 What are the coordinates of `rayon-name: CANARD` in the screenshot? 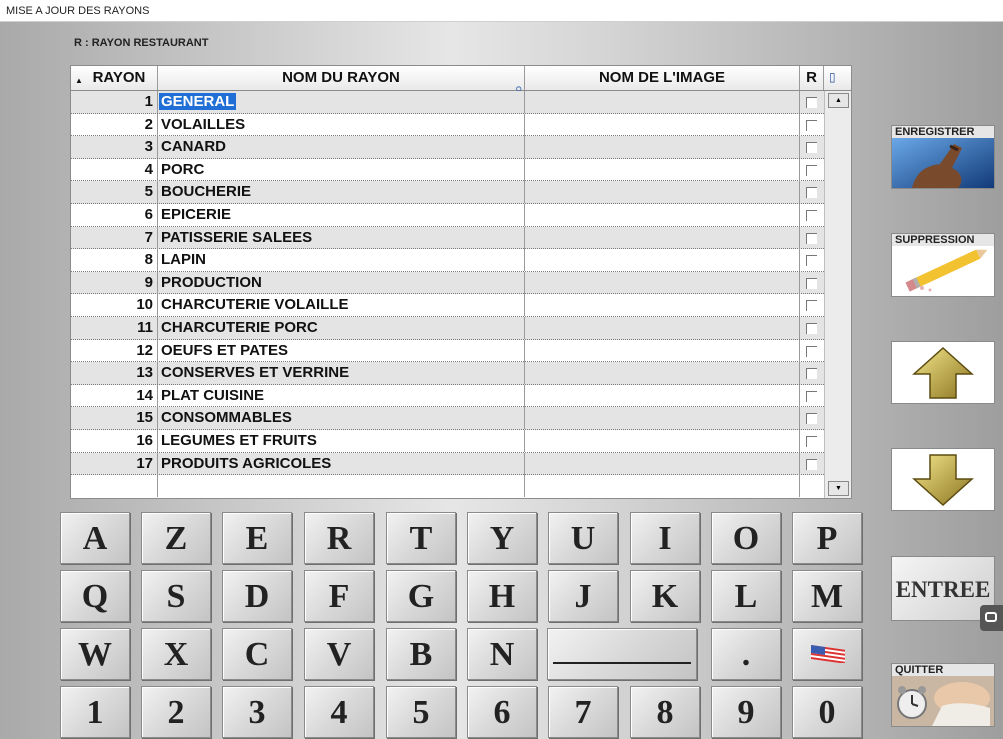 It's located at (341, 147).